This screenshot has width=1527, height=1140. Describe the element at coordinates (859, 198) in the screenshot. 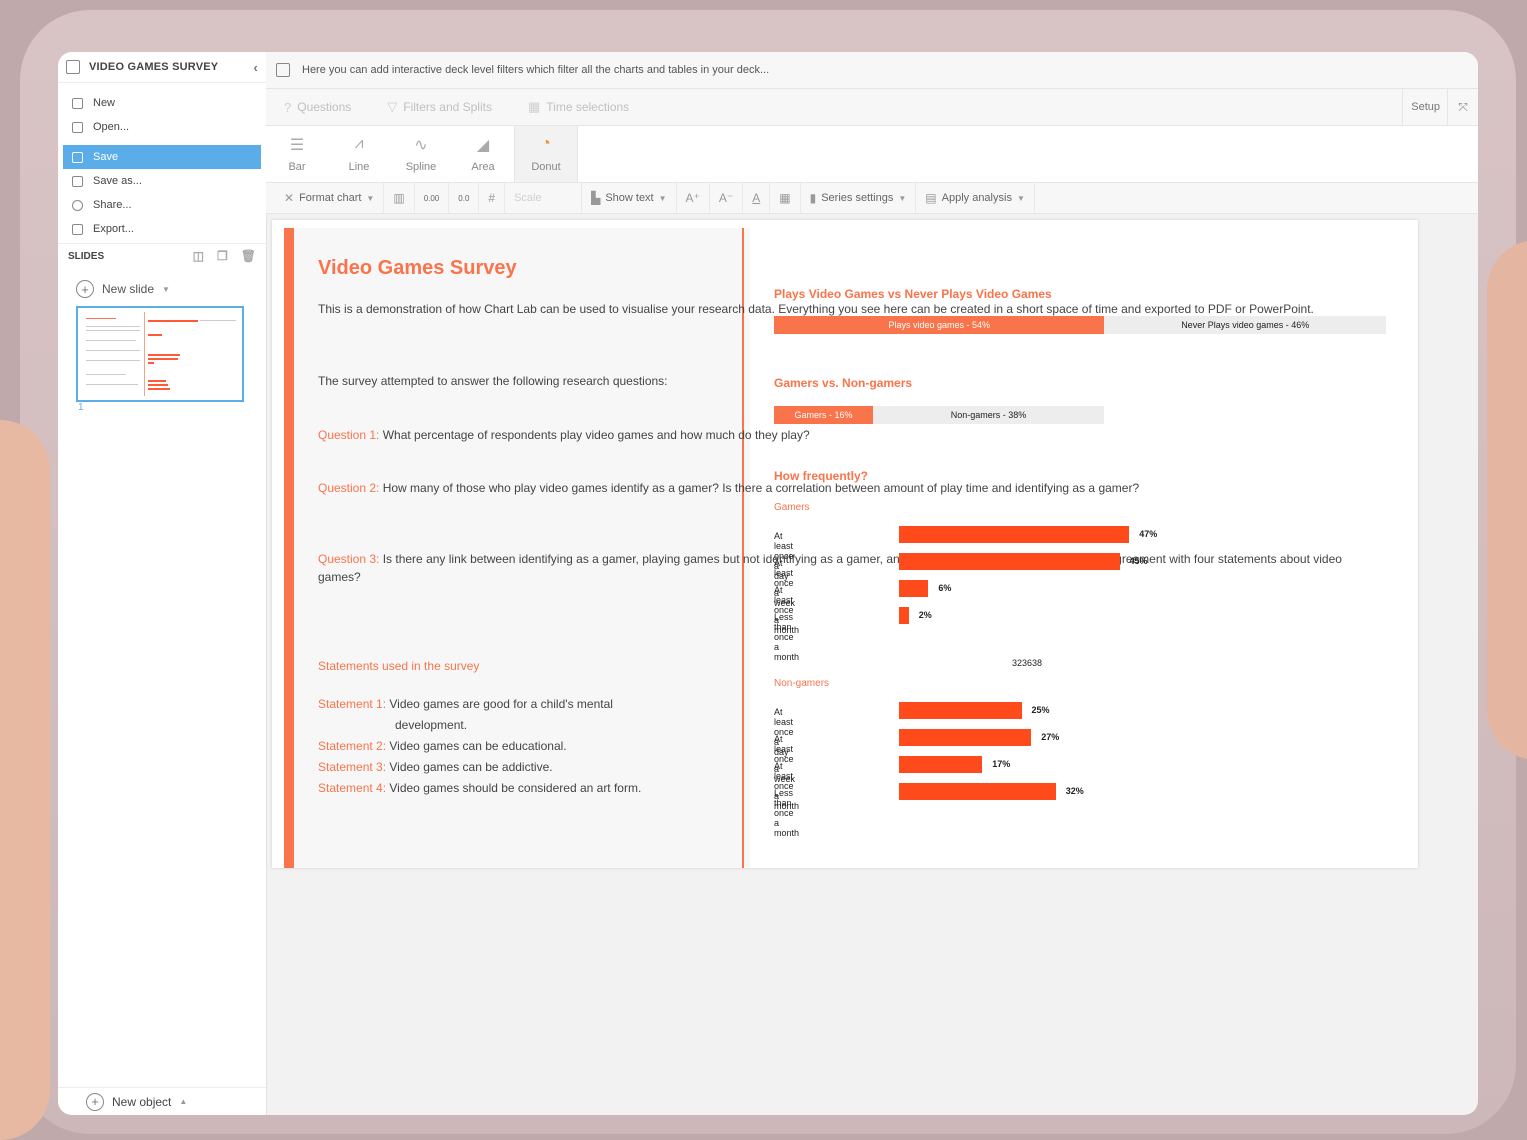

I see `series-settings-menu: ▮ Series settings ▼` at that location.